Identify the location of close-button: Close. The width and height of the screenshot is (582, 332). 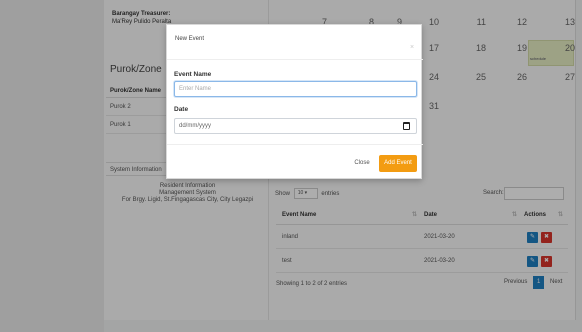
(362, 163).